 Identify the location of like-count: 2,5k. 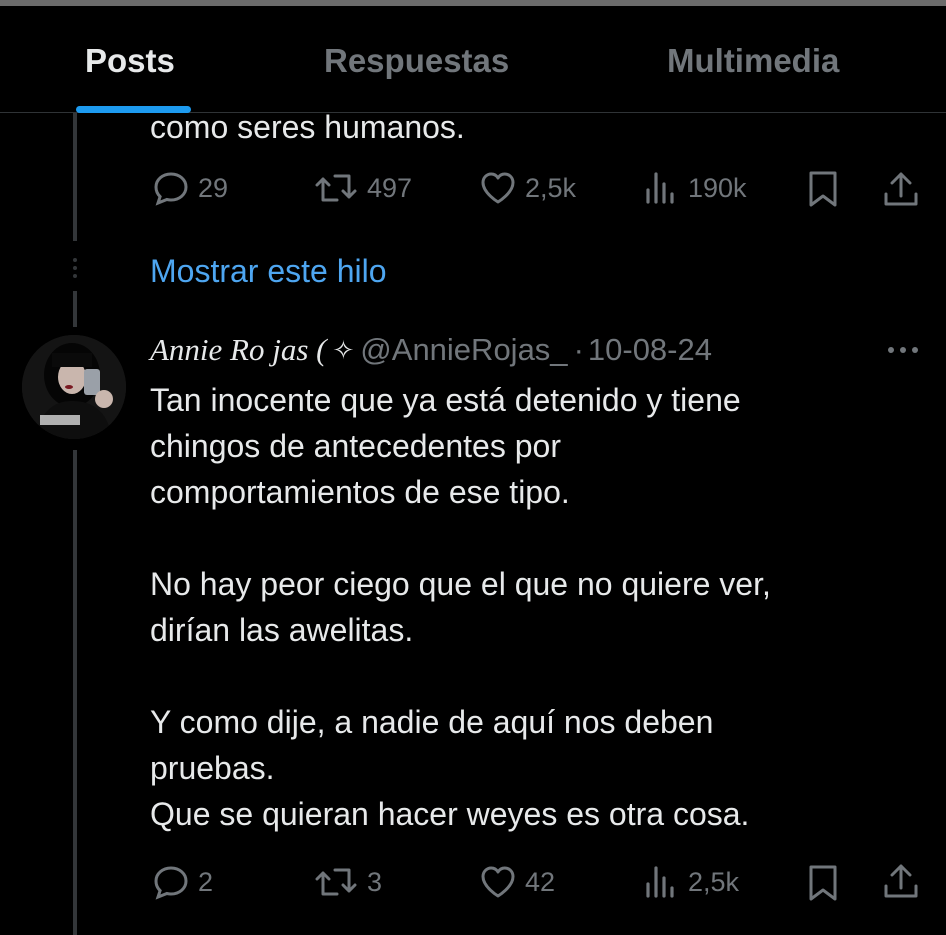
(551, 187).